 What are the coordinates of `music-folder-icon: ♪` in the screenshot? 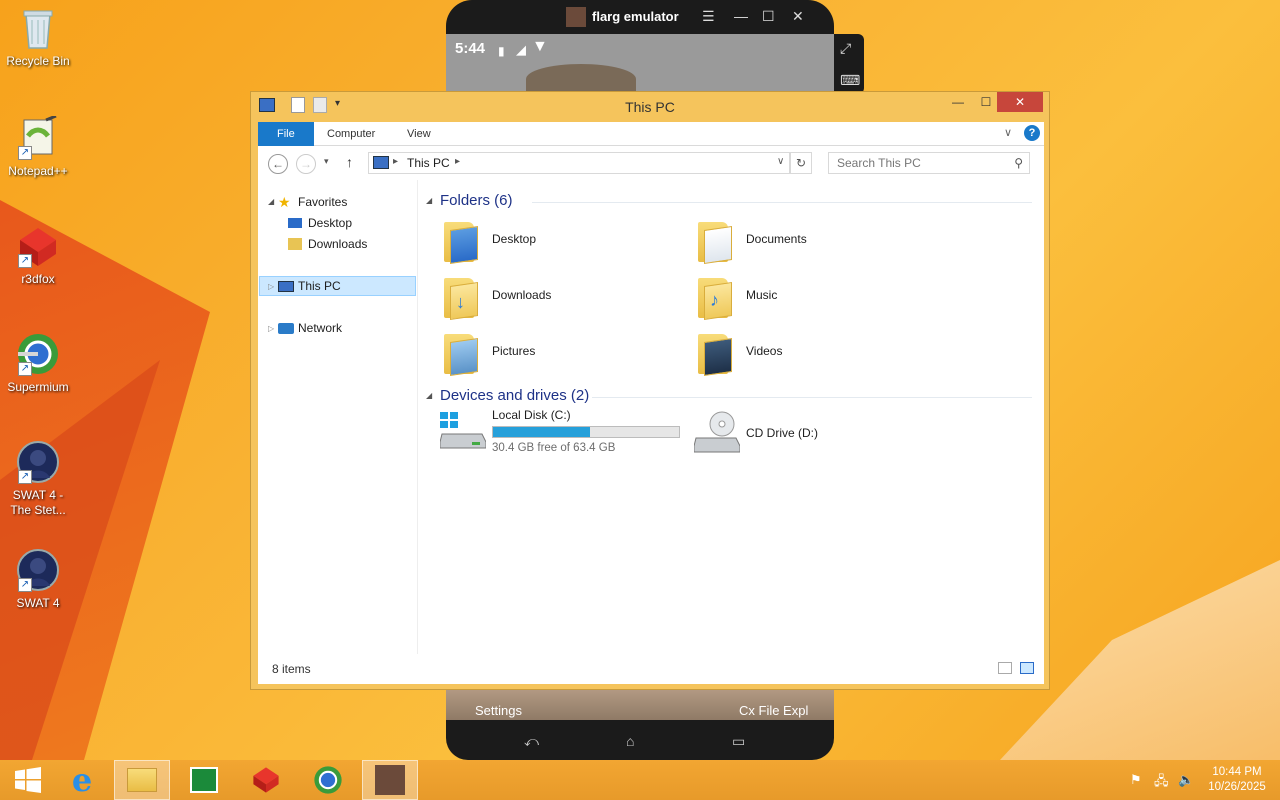 It's located at (714, 297).